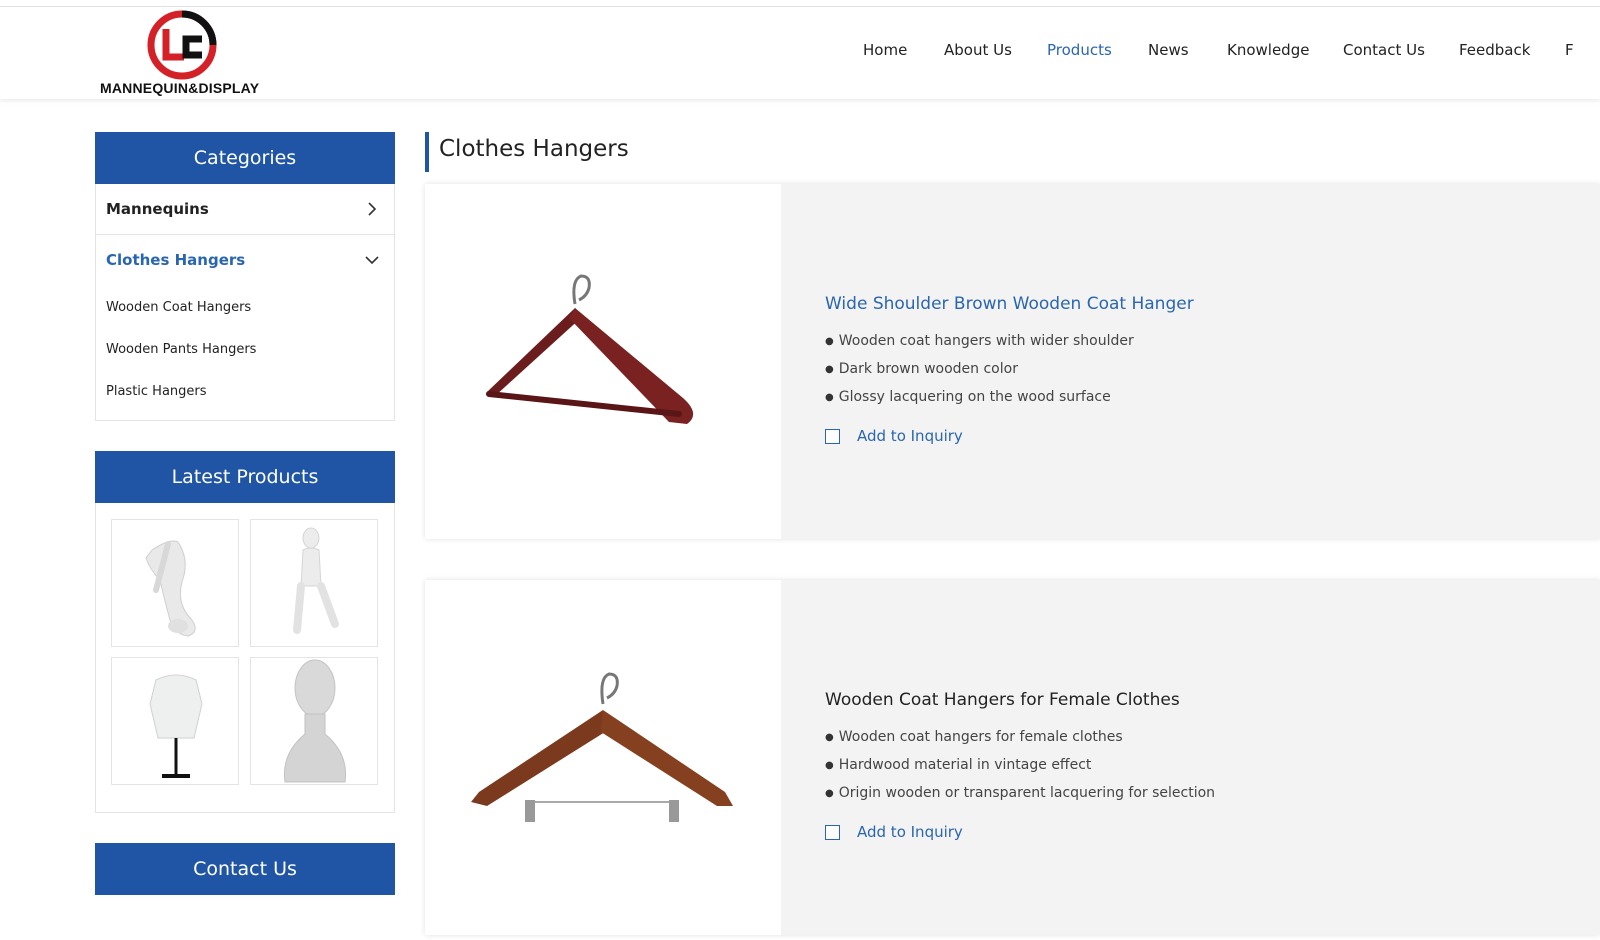 Image resolution: width=1600 pixels, height=940 pixels. What do you see at coordinates (245, 658) in the screenshot?
I see `latest-products-grid` at bounding box center [245, 658].